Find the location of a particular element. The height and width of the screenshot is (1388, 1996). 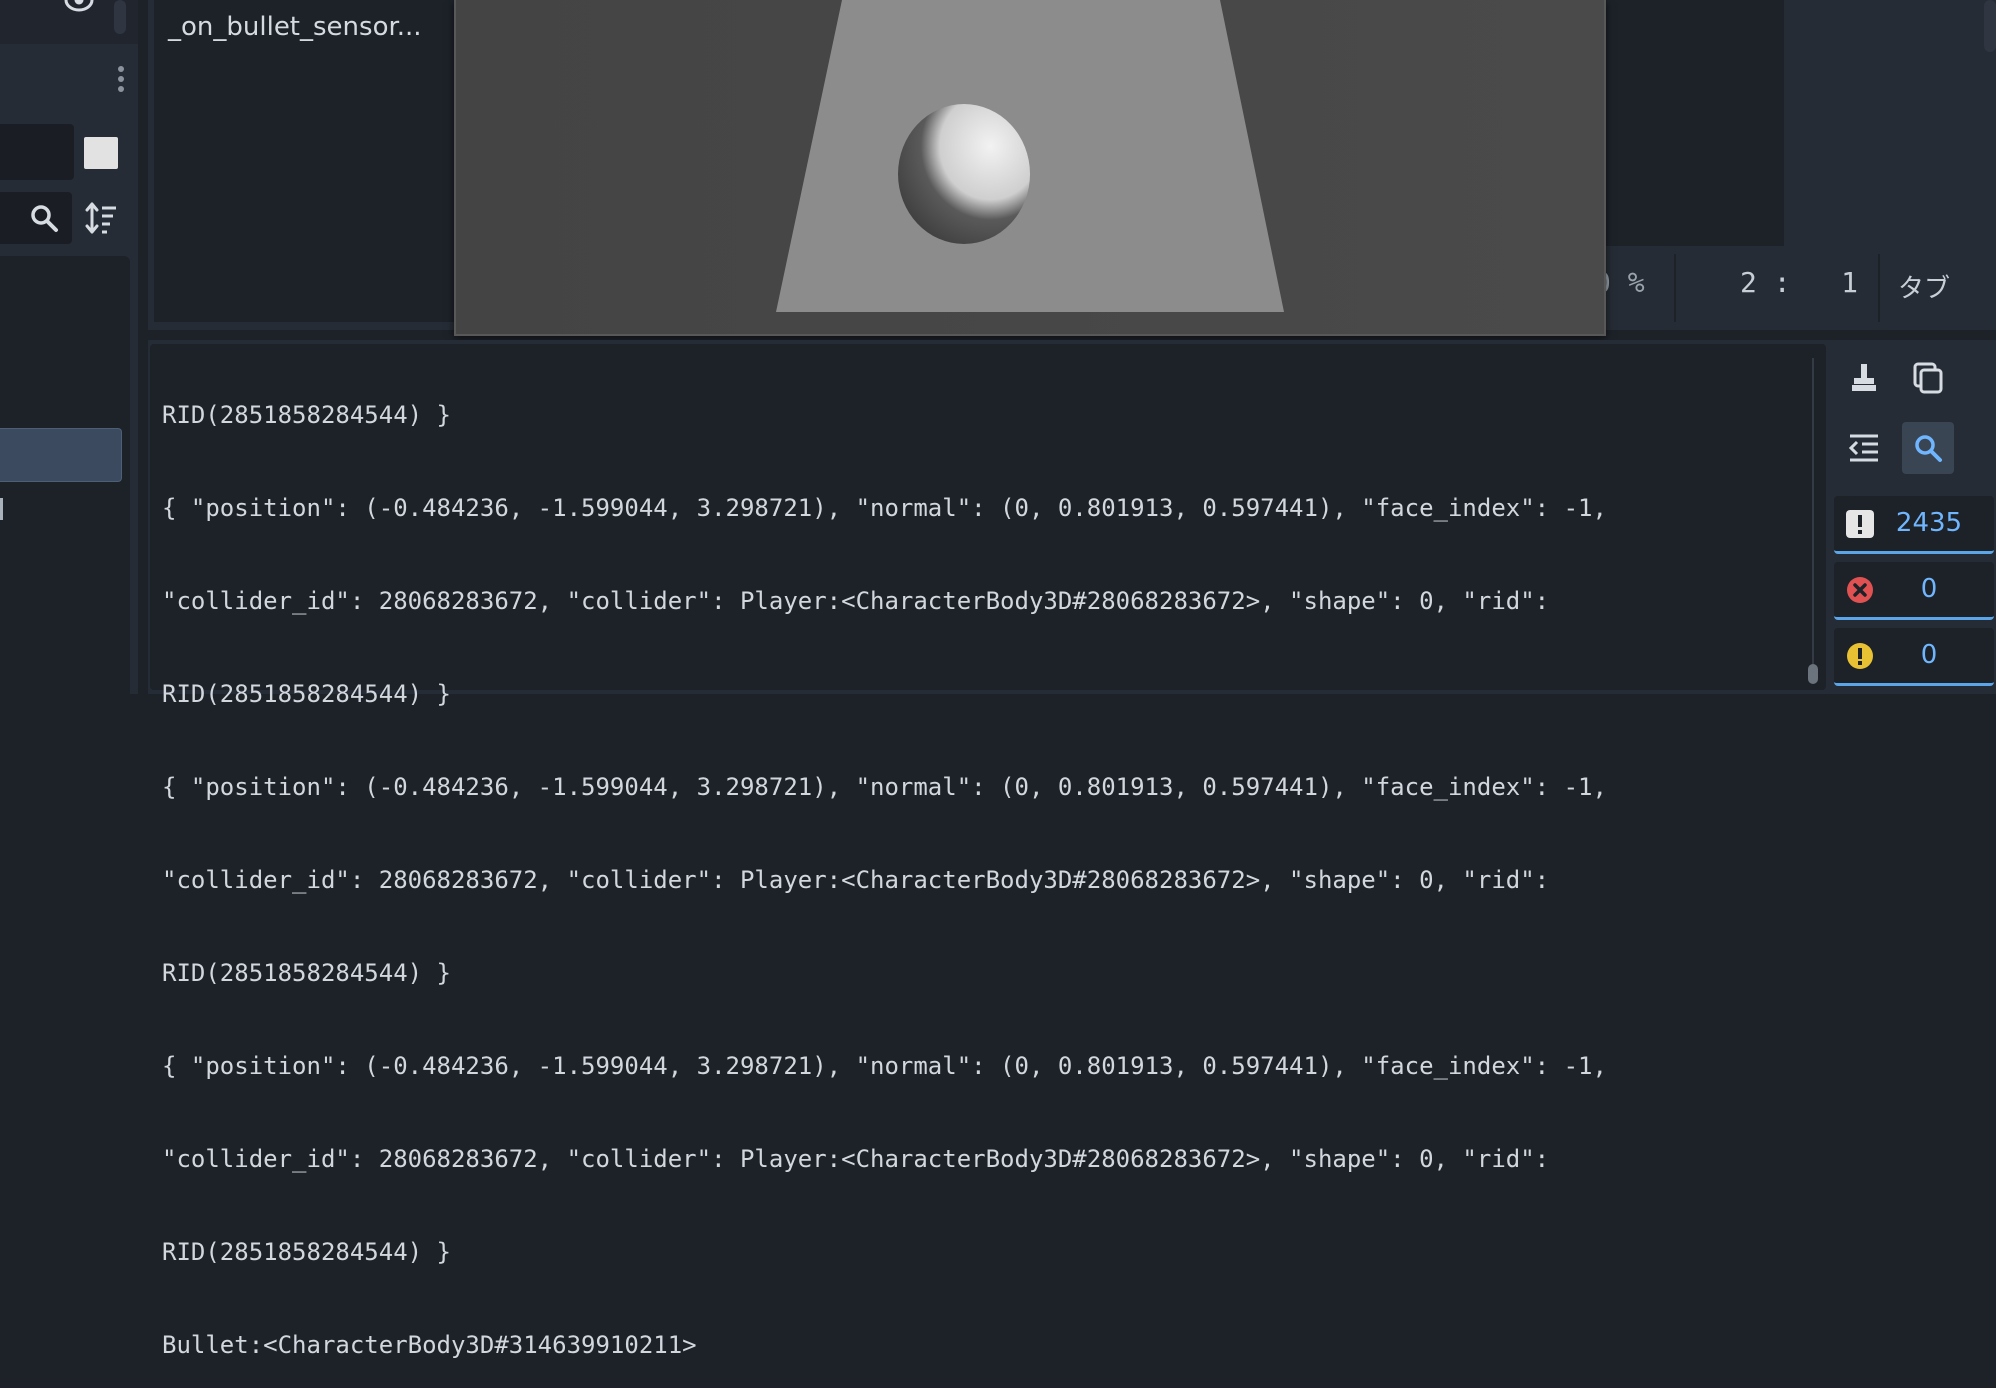

copy-icon is located at coordinates (1928, 378).